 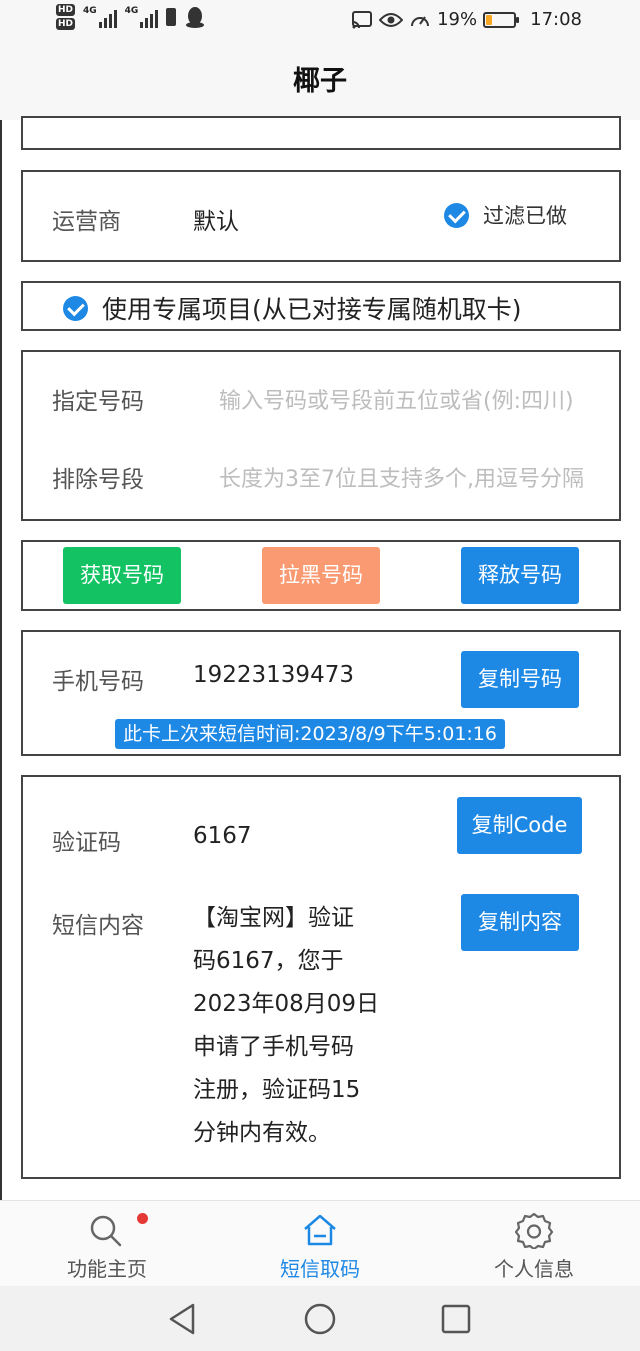 I want to click on sms-line: 申请了手机号码, so click(x=273, y=1047).